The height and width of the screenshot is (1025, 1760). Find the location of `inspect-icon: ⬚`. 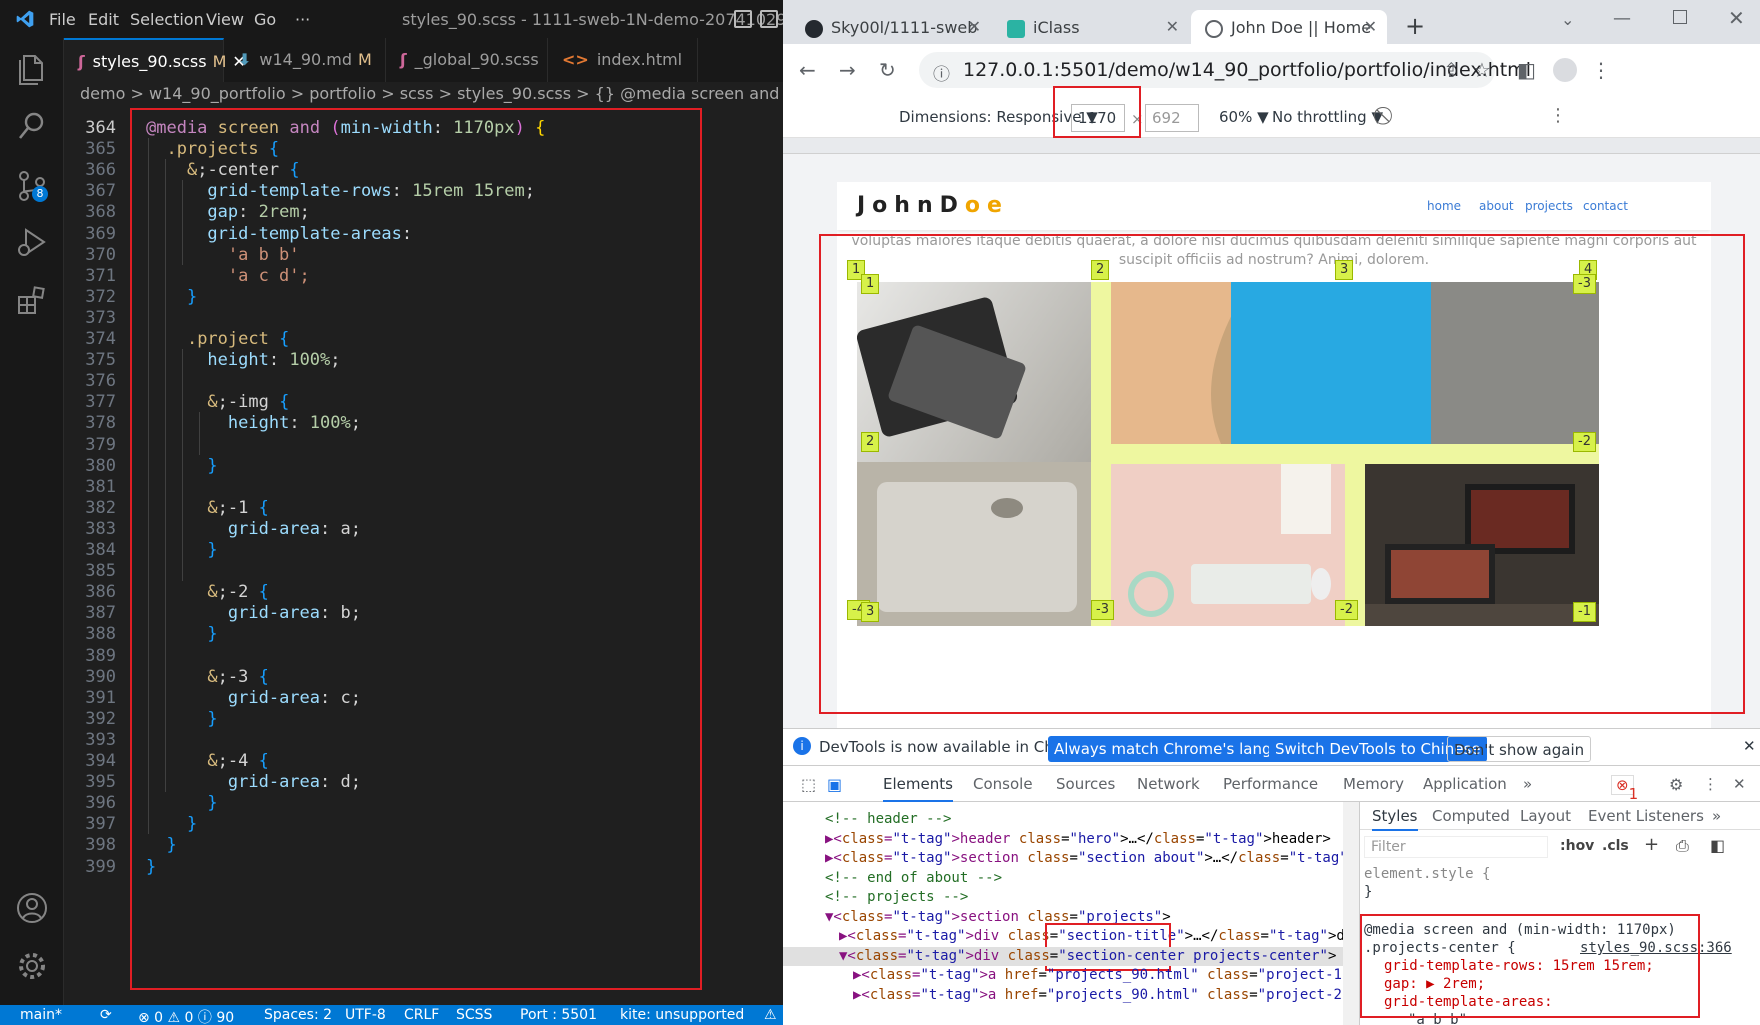

inspect-icon: ⬚ is located at coordinates (808, 784).